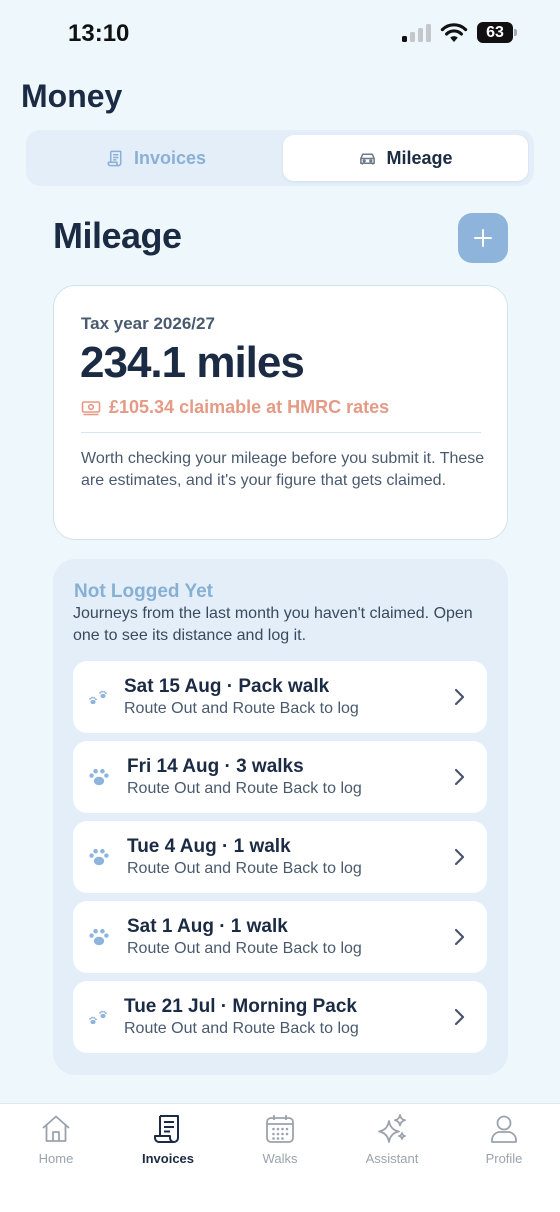  I want to click on tab-invoices: Invoices, so click(156, 158).